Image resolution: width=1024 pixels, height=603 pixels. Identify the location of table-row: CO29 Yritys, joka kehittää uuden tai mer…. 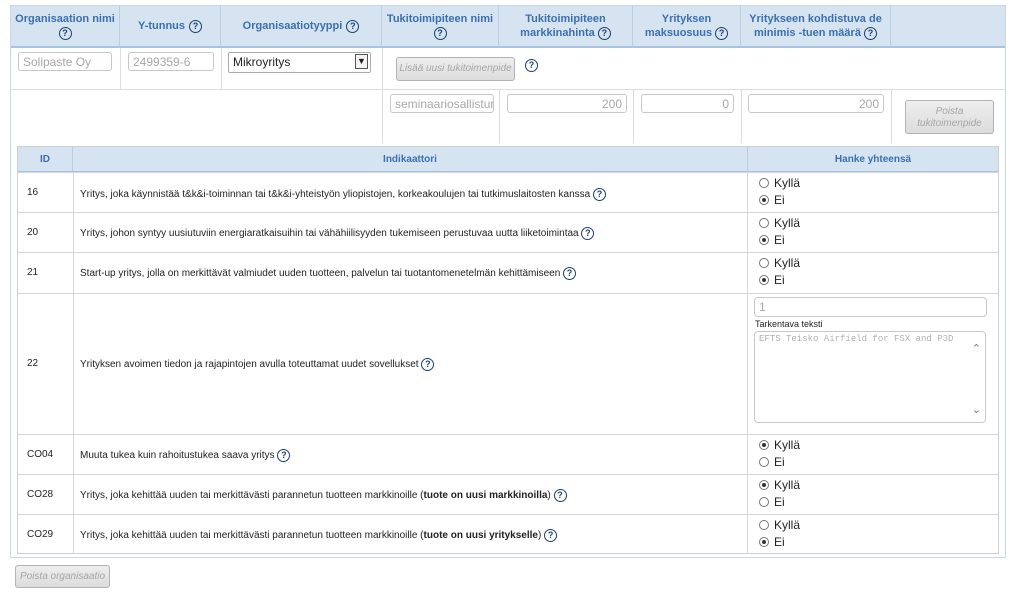
(508, 534).